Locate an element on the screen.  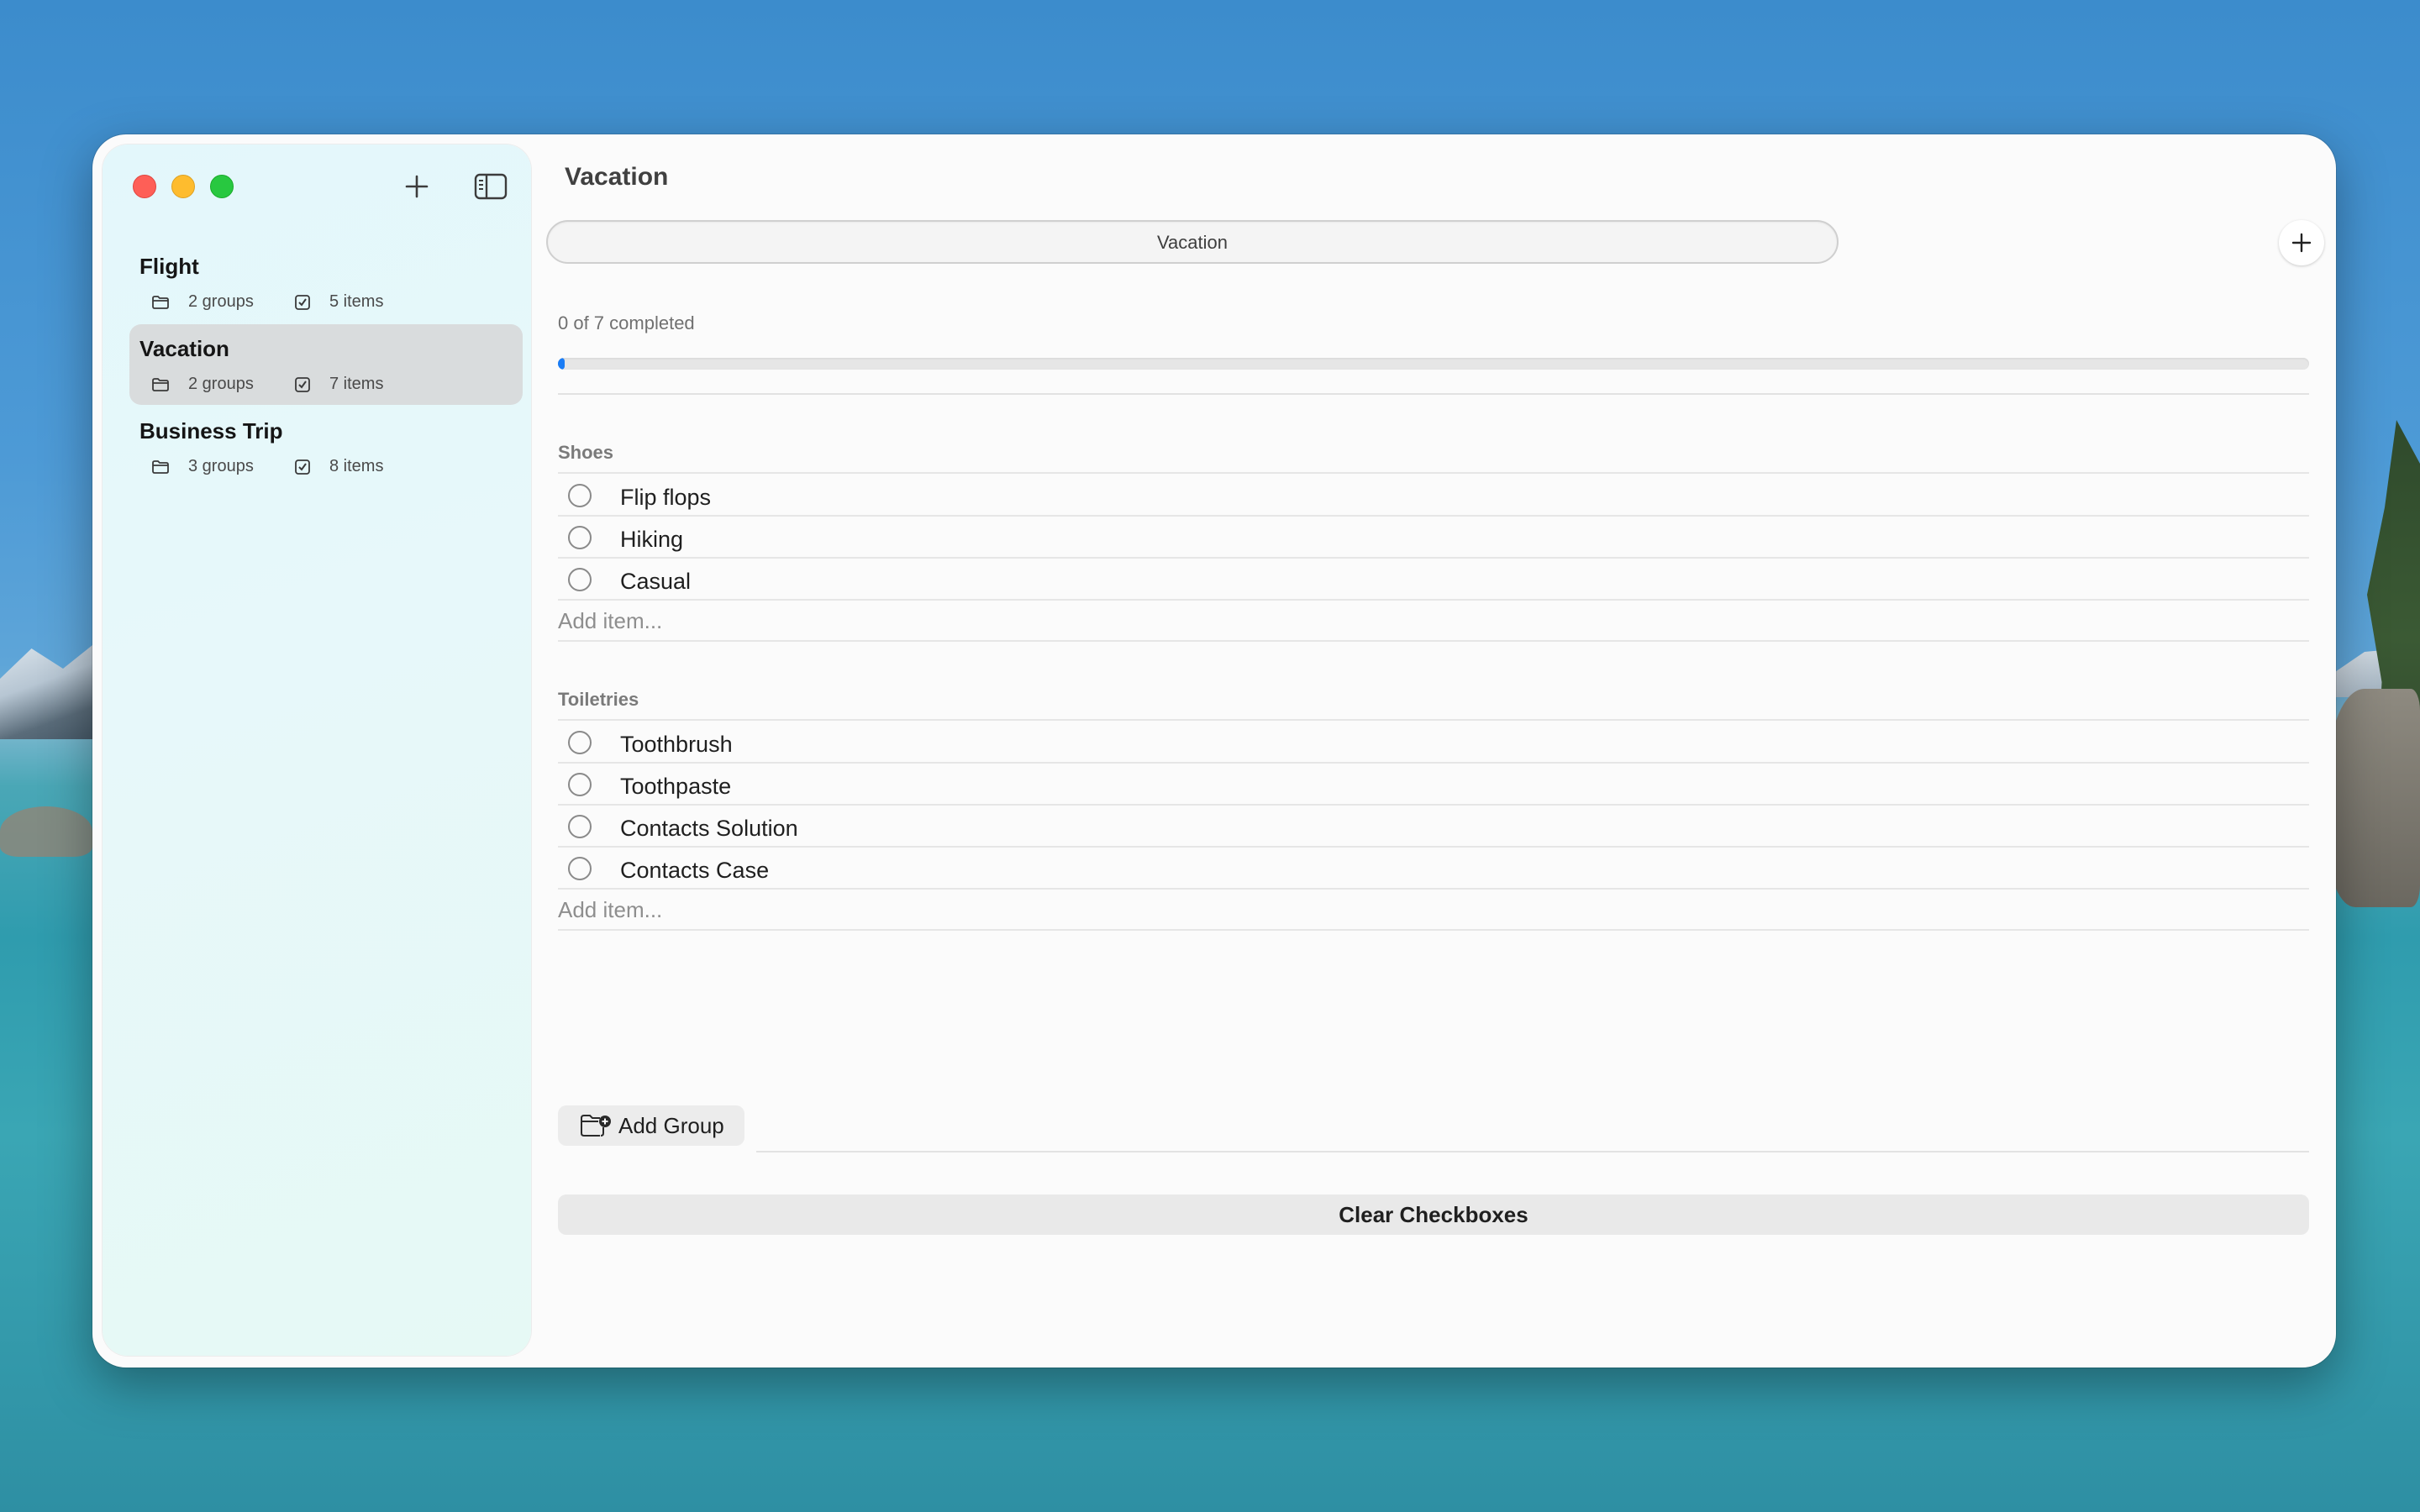
add-tab-button is located at coordinates (2301, 242).